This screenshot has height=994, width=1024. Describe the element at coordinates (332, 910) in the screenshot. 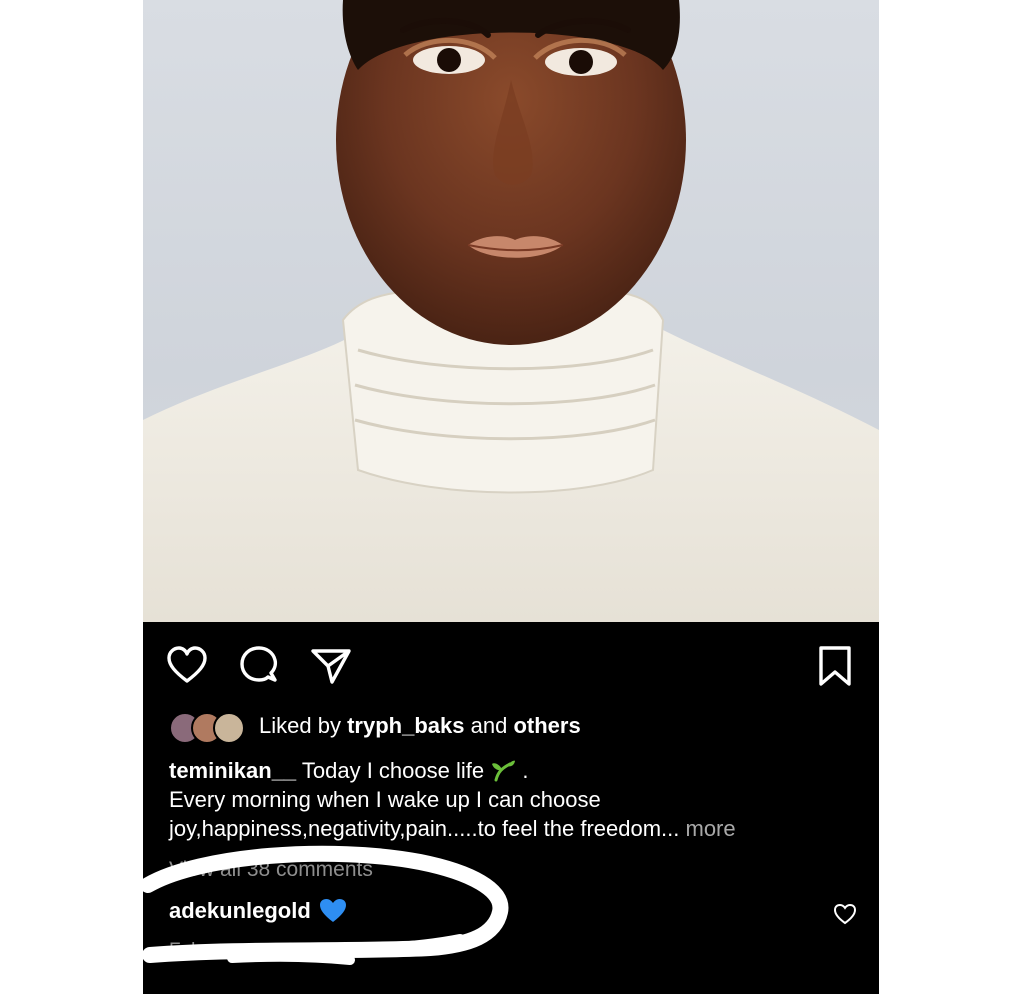

I see `blue-heart-emoji` at that location.